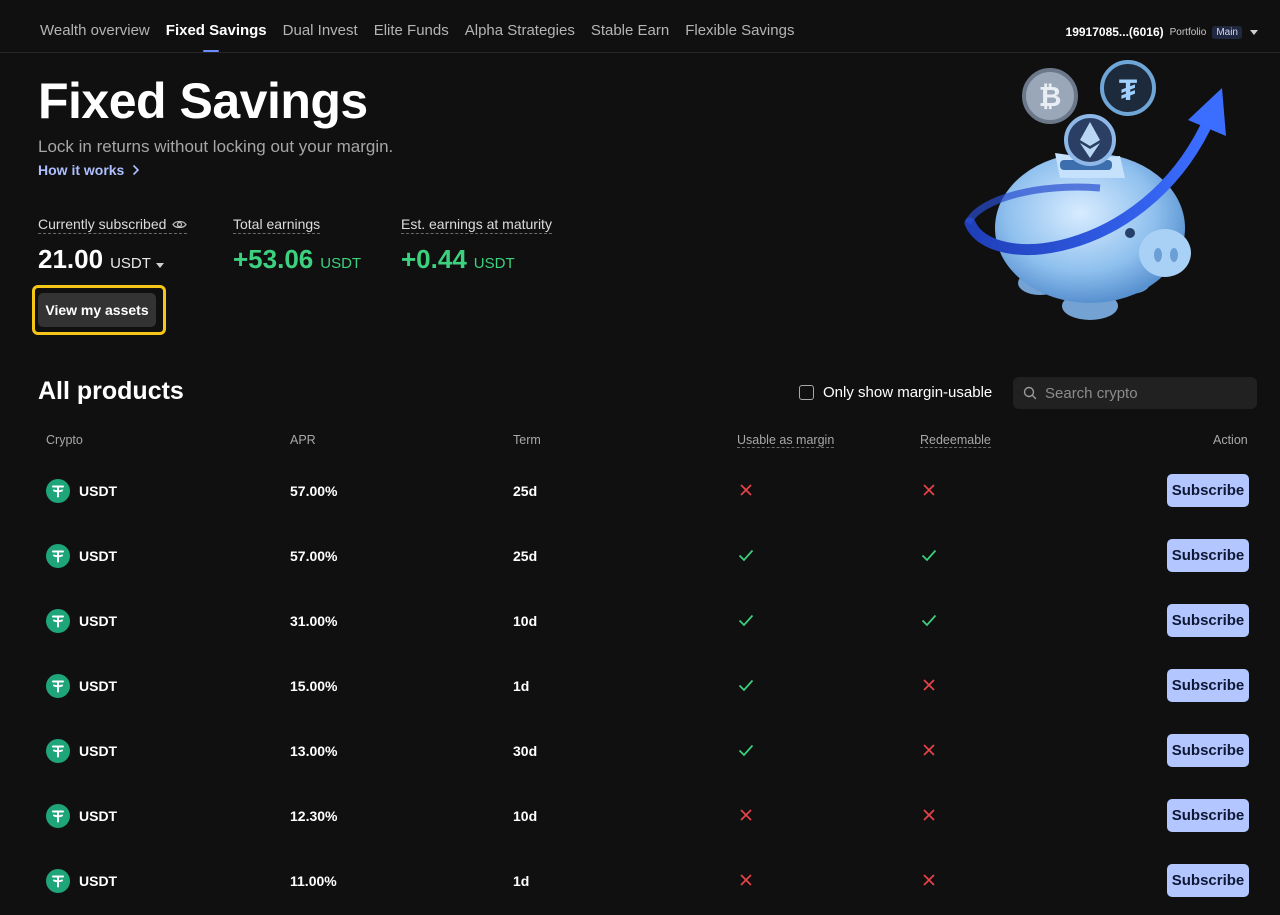  Describe the element at coordinates (640, 701) in the screenshot. I see `table-row: USDT 15.00% 1d Subscribe` at that location.